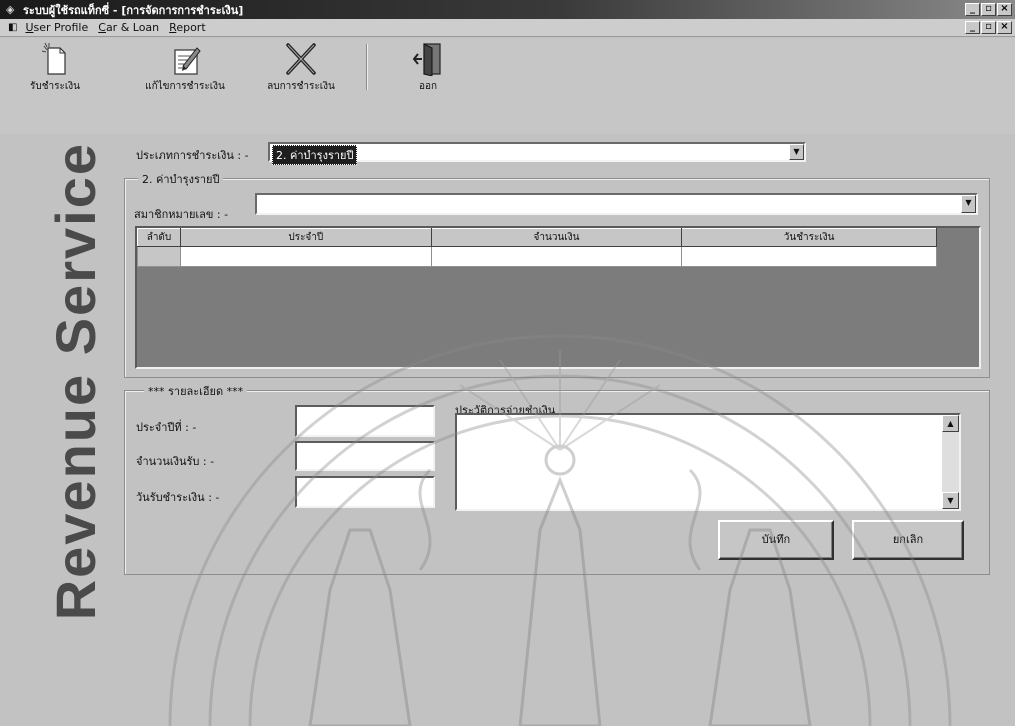 Image resolution: width=1015 pixels, height=726 pixels. I want to click on annual-fee-group-title: 2. ค่าบำรุงรายปี, so click(181, 179).